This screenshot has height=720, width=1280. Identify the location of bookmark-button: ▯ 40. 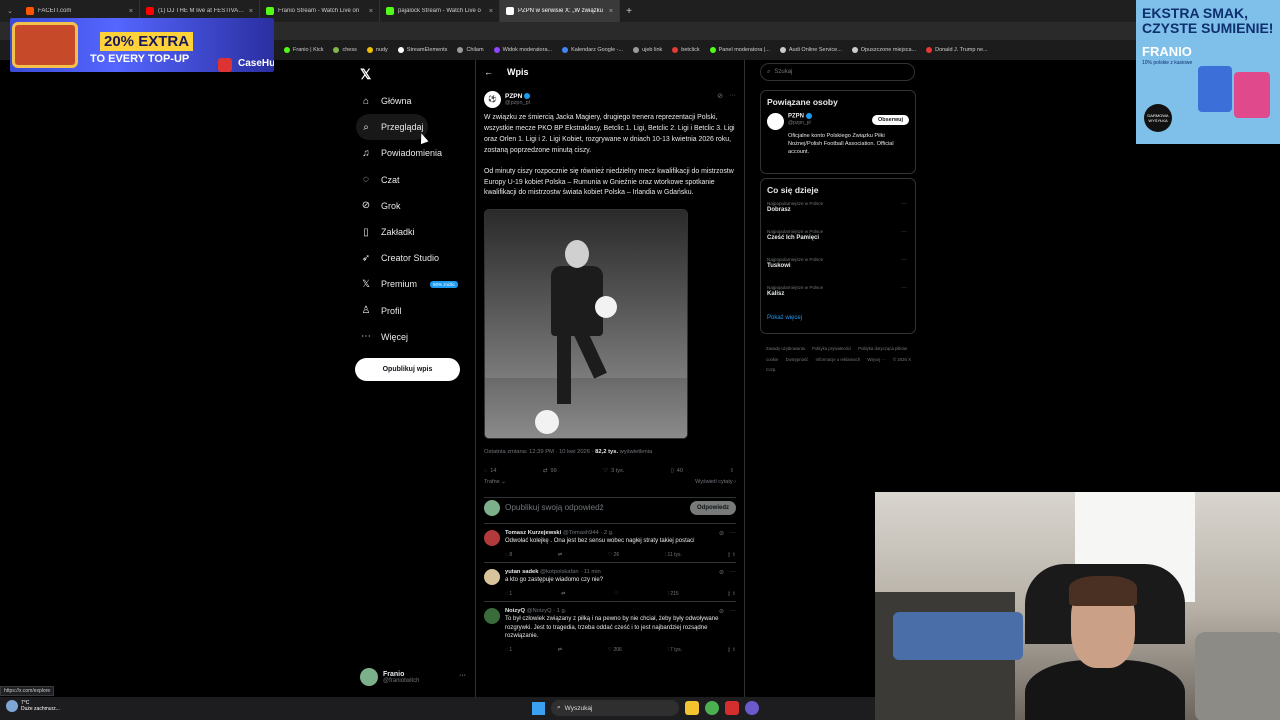
(677, 471).